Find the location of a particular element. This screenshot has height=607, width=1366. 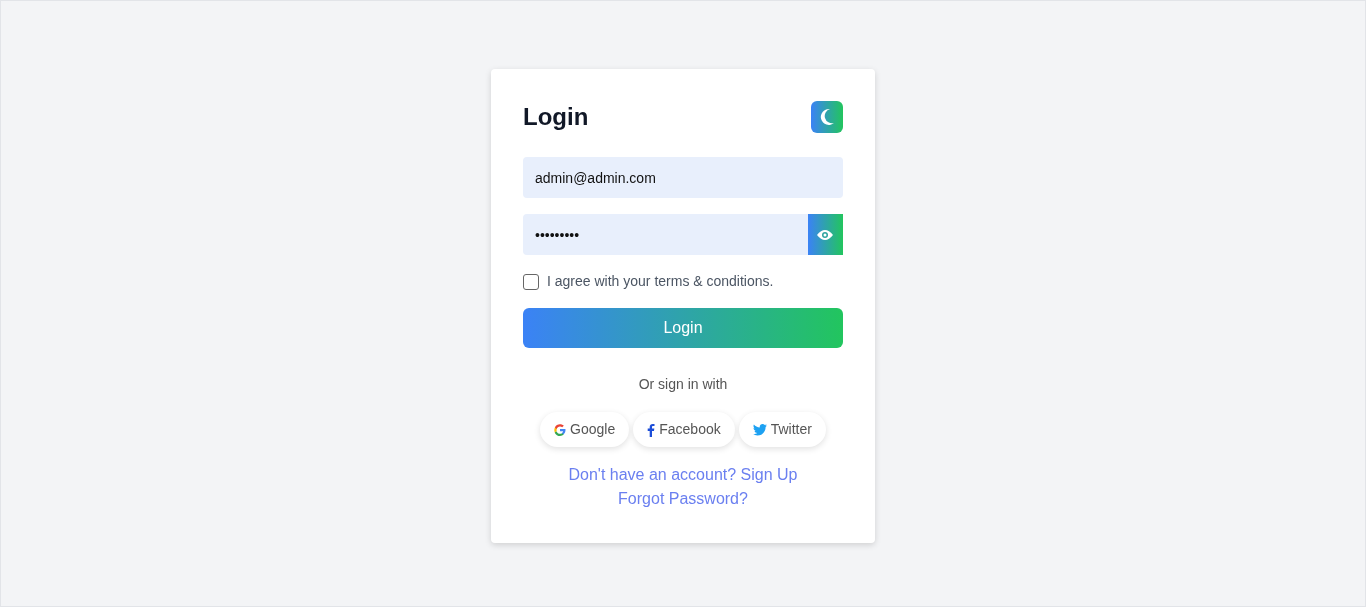

terms-label: I agree with your terms & conditions. is located at coordinates (660, 281).